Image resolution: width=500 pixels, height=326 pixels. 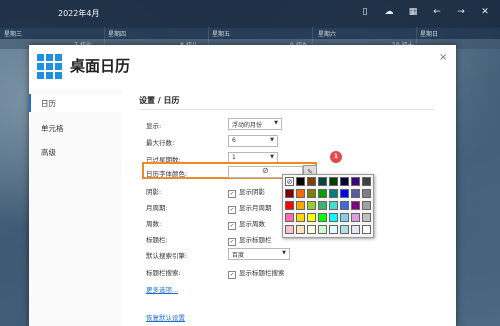 I want to click on shadow-checkbox: ✓ 显示阴影, so click(x=246, y=192).